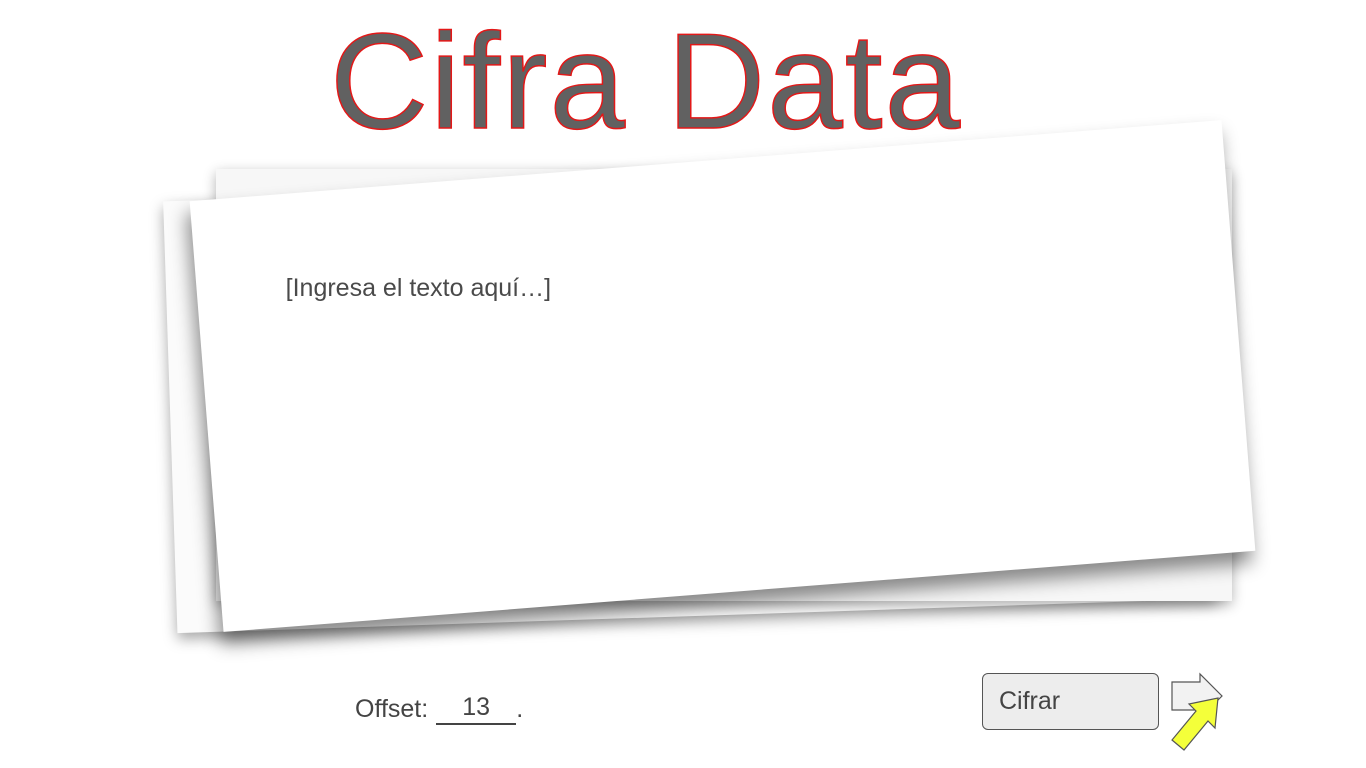 This screenshot has width=1366, height=768. I want to click on app-title: Cifra Data, so click(646, 81).